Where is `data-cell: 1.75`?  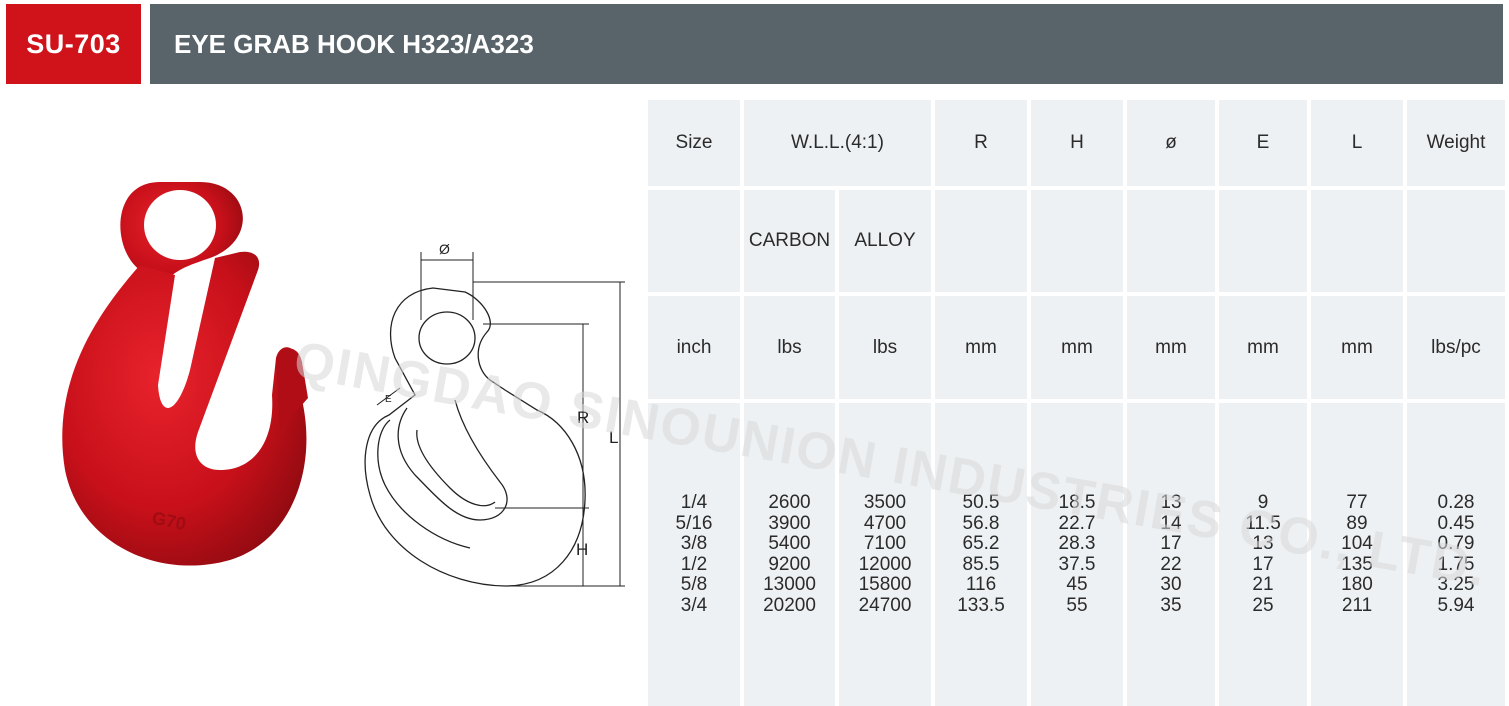
data-cell: 1.75 is located at coordinates (1456, 564).